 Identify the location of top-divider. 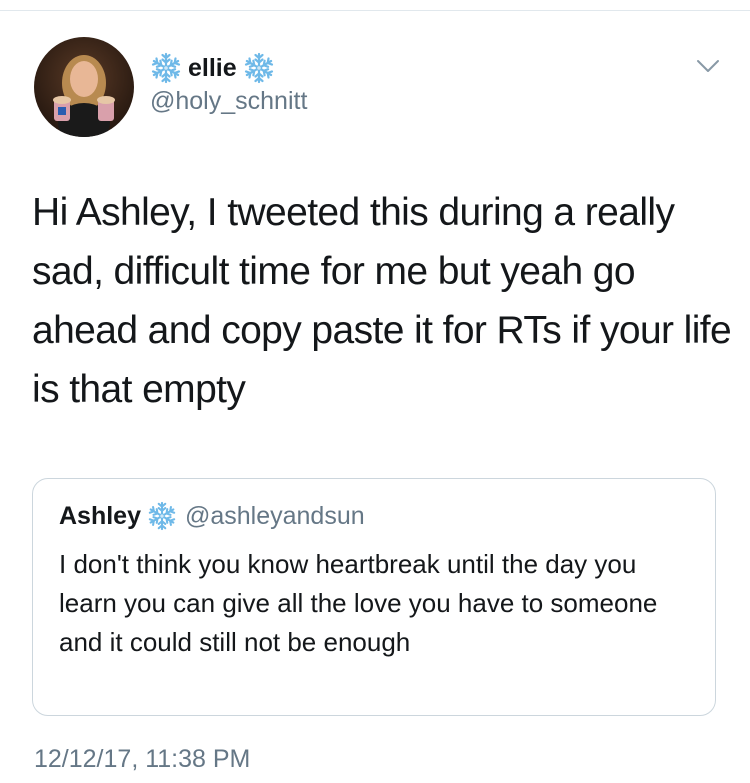
(375, 10).